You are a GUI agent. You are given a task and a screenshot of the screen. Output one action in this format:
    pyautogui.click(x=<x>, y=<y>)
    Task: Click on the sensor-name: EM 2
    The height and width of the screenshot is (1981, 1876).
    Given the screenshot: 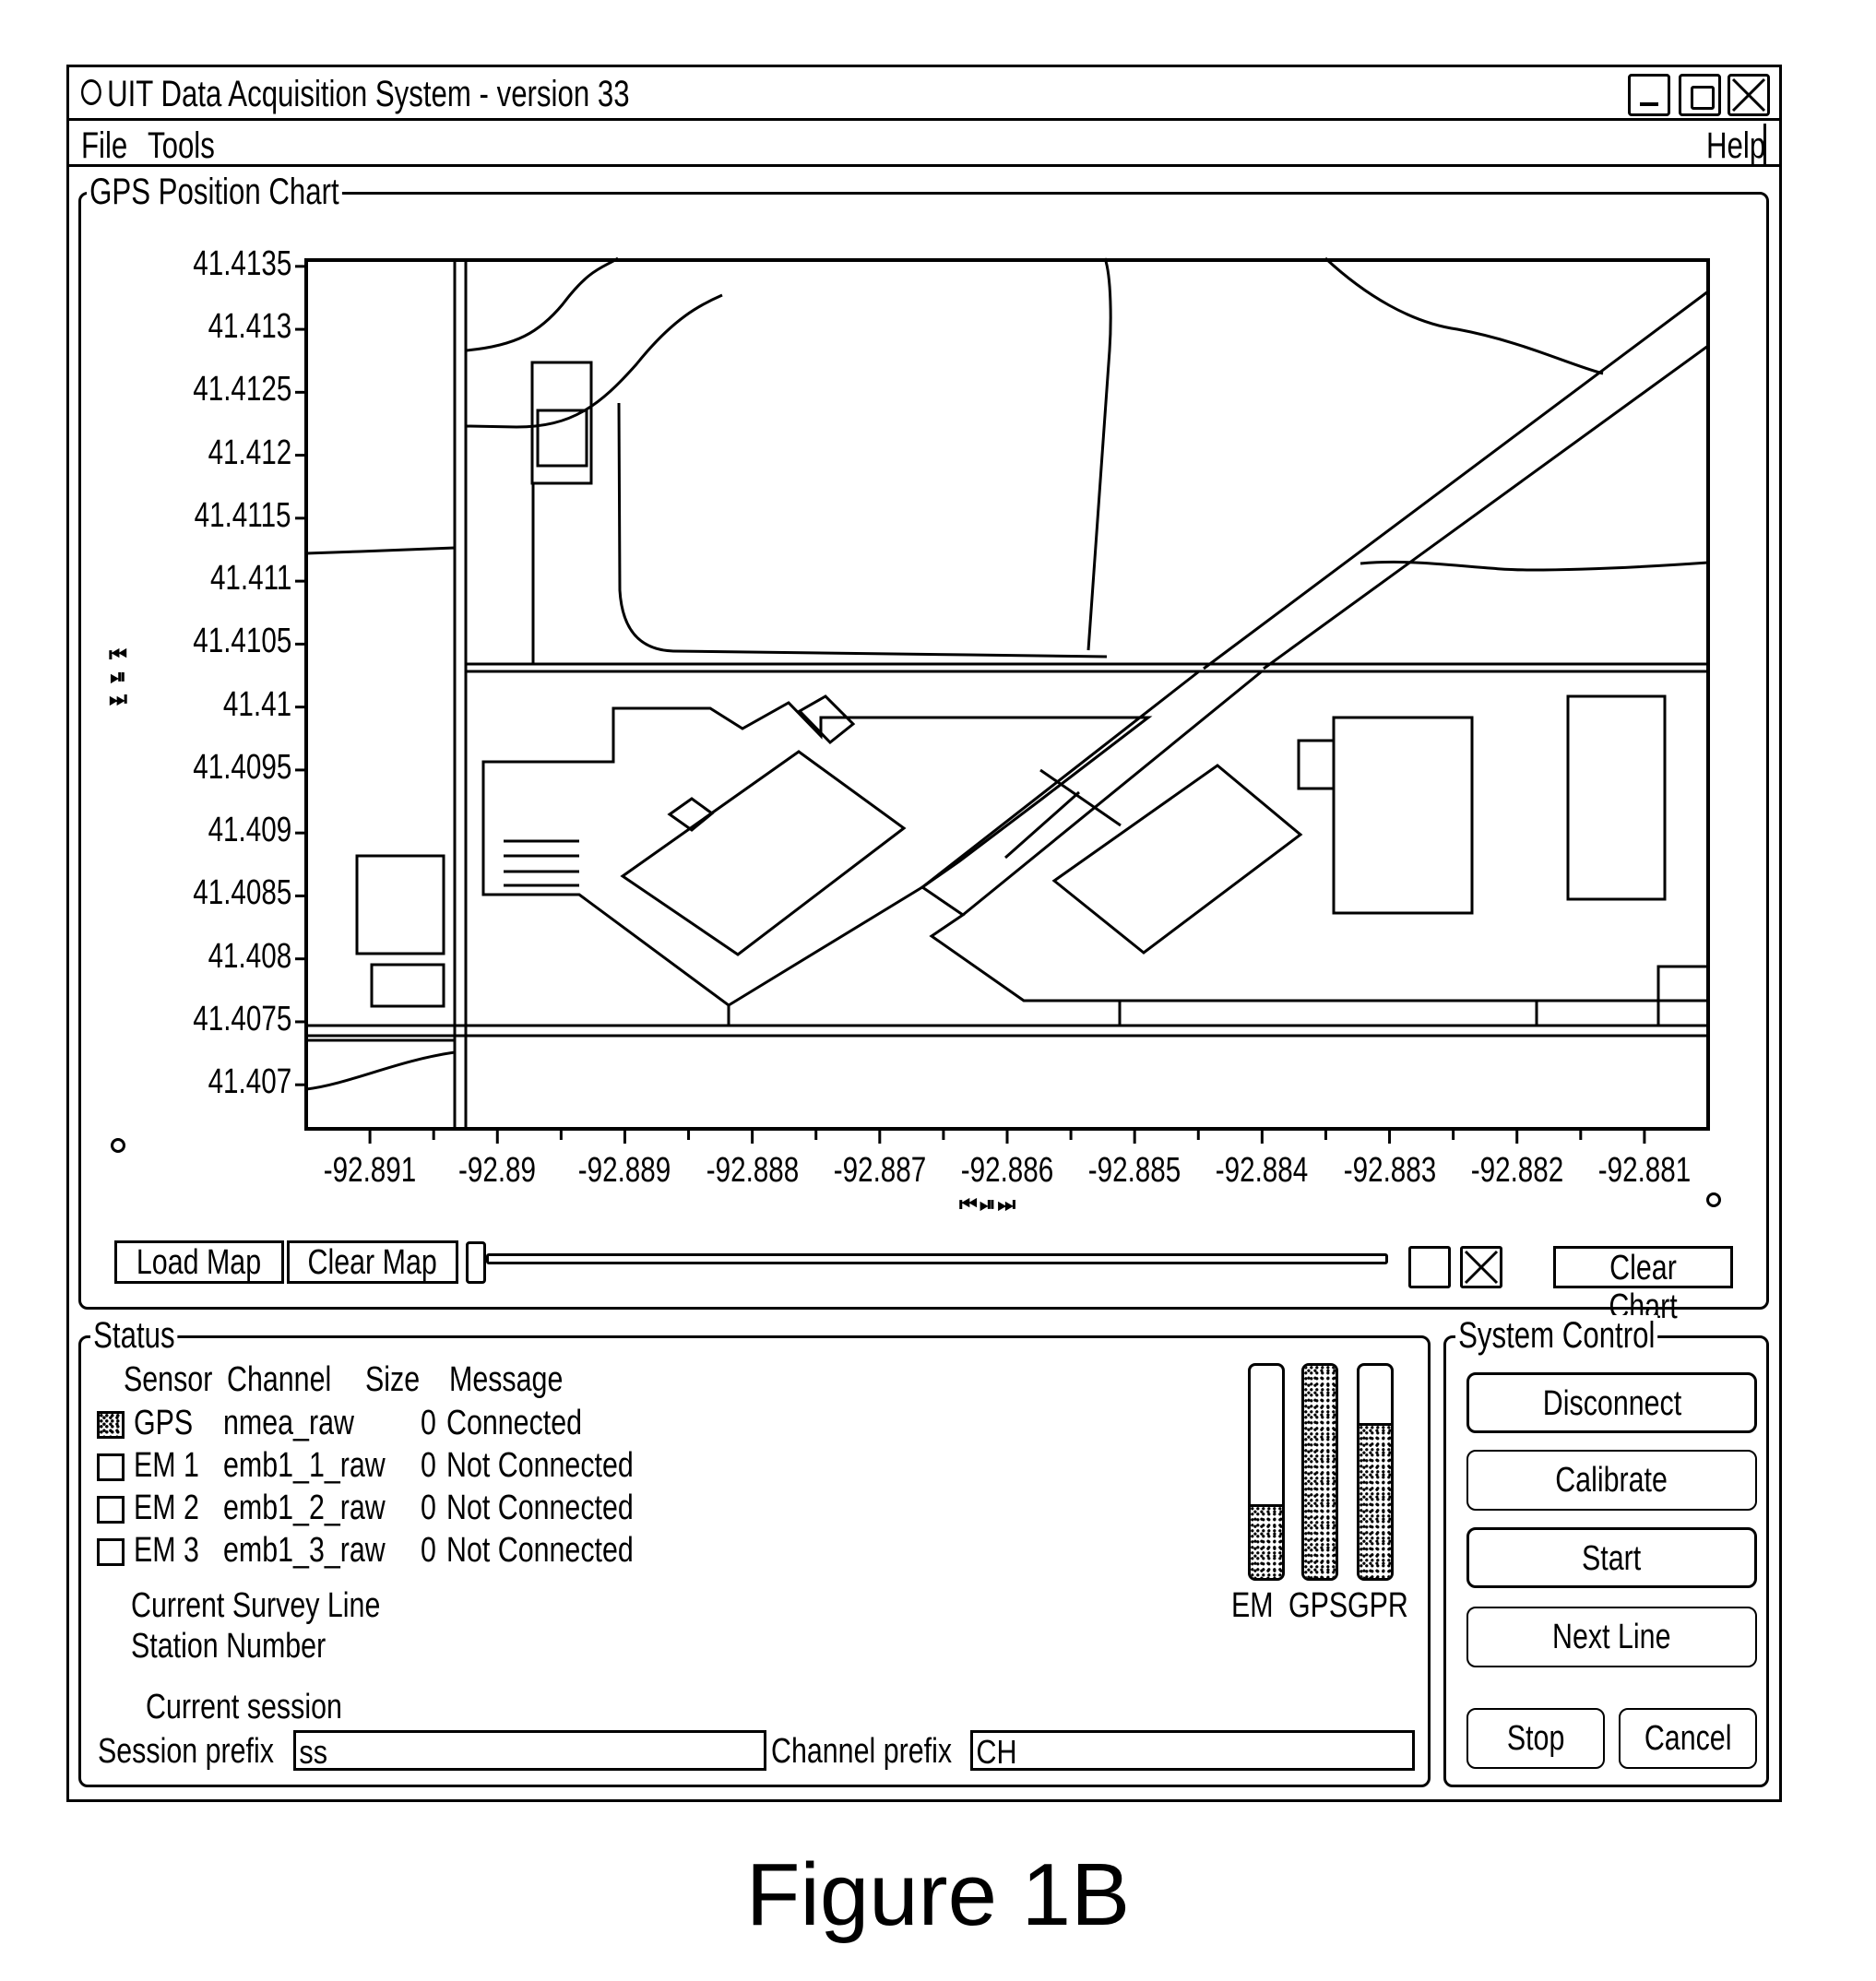 What is the action you would take?
    pyautogui.click(x=167, y=1508)
    